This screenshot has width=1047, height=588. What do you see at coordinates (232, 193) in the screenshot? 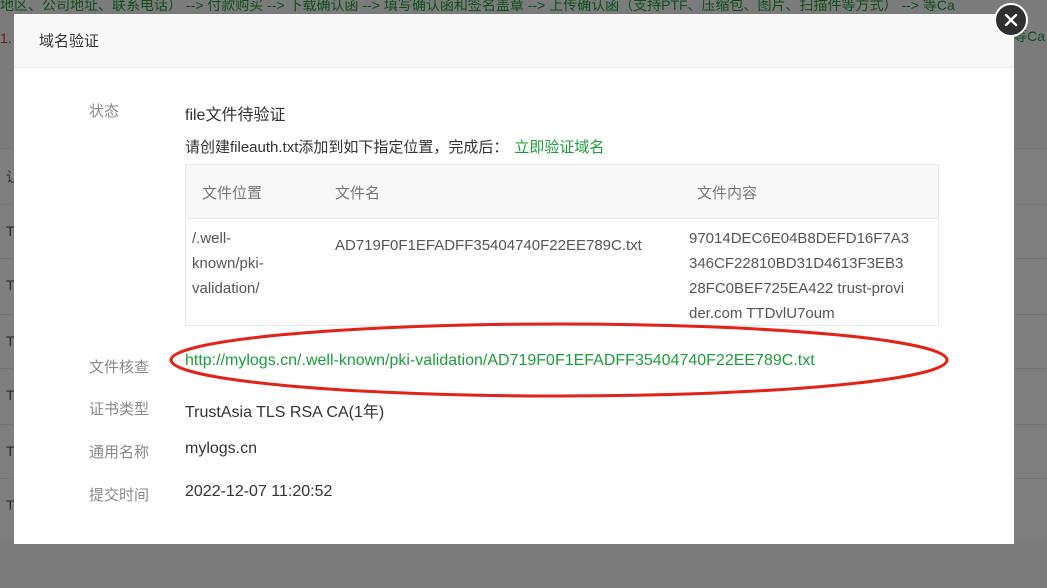
I see `header-location: 文件位置` at bounding box center [232, 193].